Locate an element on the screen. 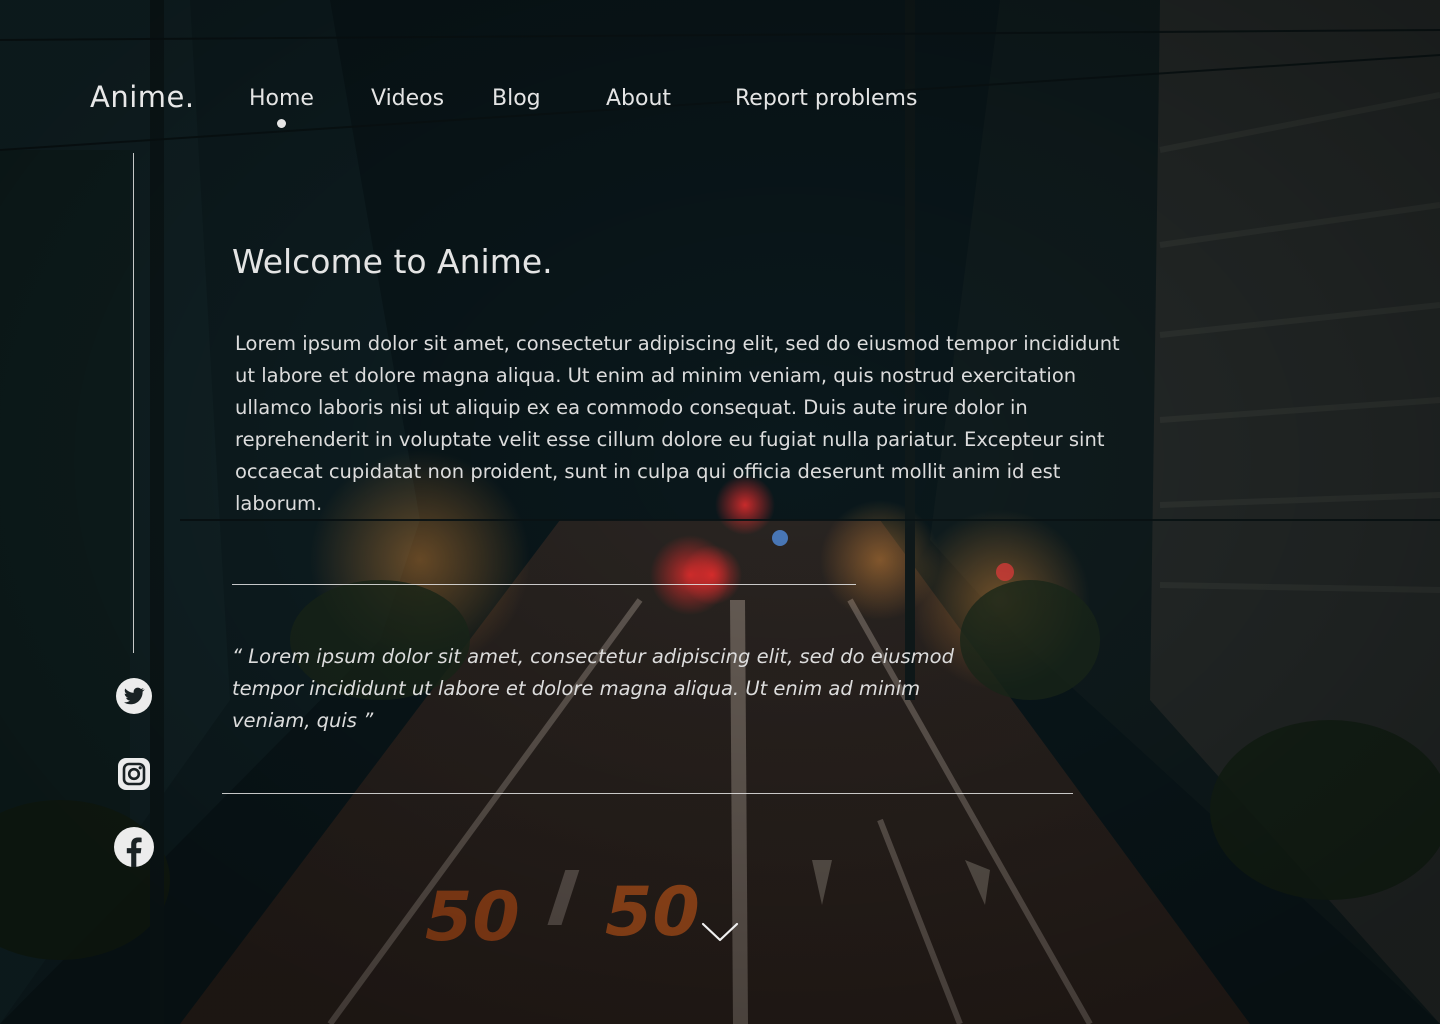 Image resolution: width=1440 pixels, height=1024 pixels. divider-line is located at coordinates (544, 584).